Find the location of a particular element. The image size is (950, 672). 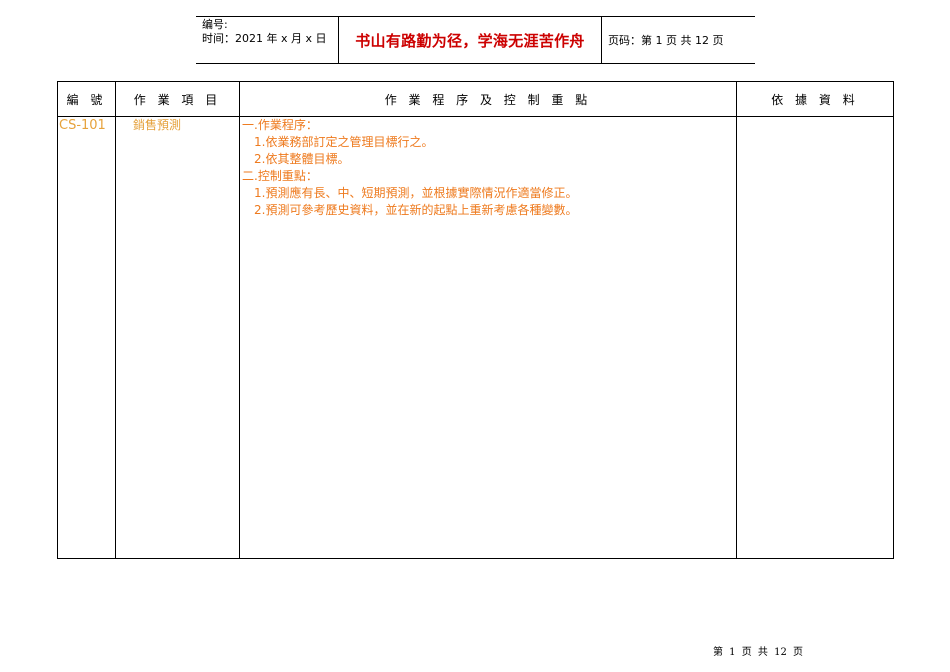

time-label: 时间：2021 年 x 月 x 日 is located at coordinates (264, 38).